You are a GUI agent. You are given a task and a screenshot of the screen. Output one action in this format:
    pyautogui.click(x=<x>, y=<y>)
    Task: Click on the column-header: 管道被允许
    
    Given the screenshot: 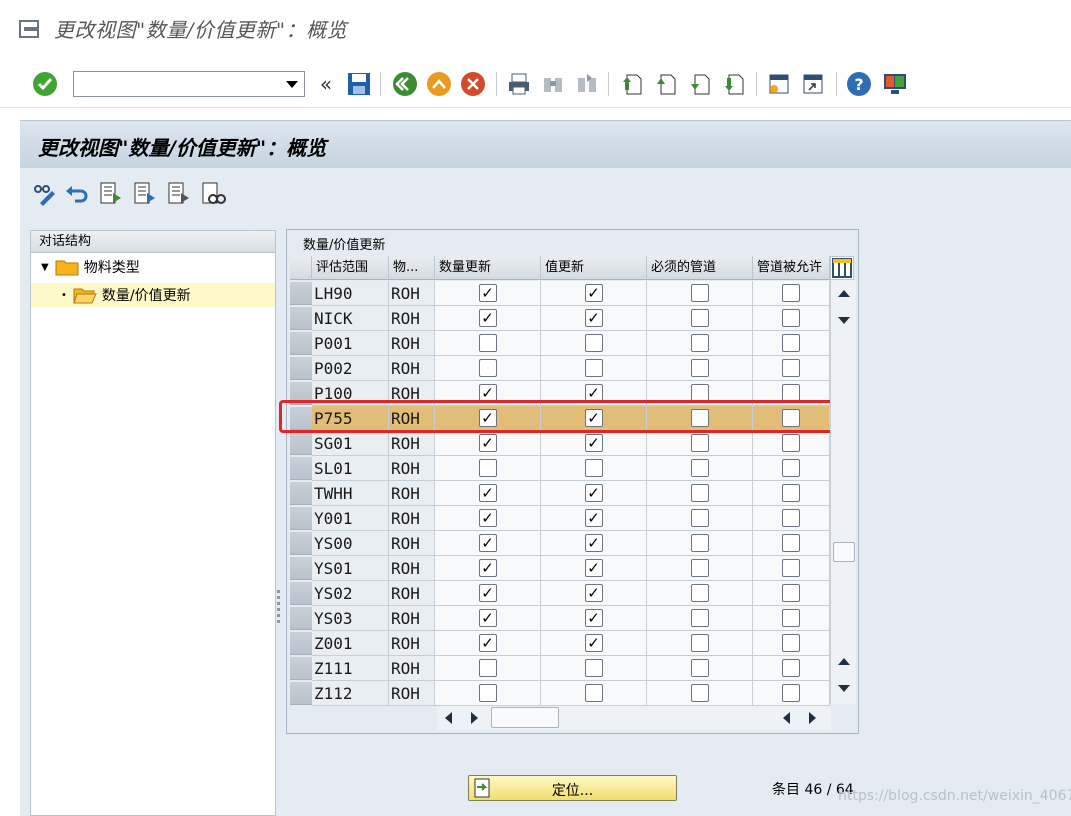 What is the action you would take?
    pyautogui.click(x=791, y=268)
    